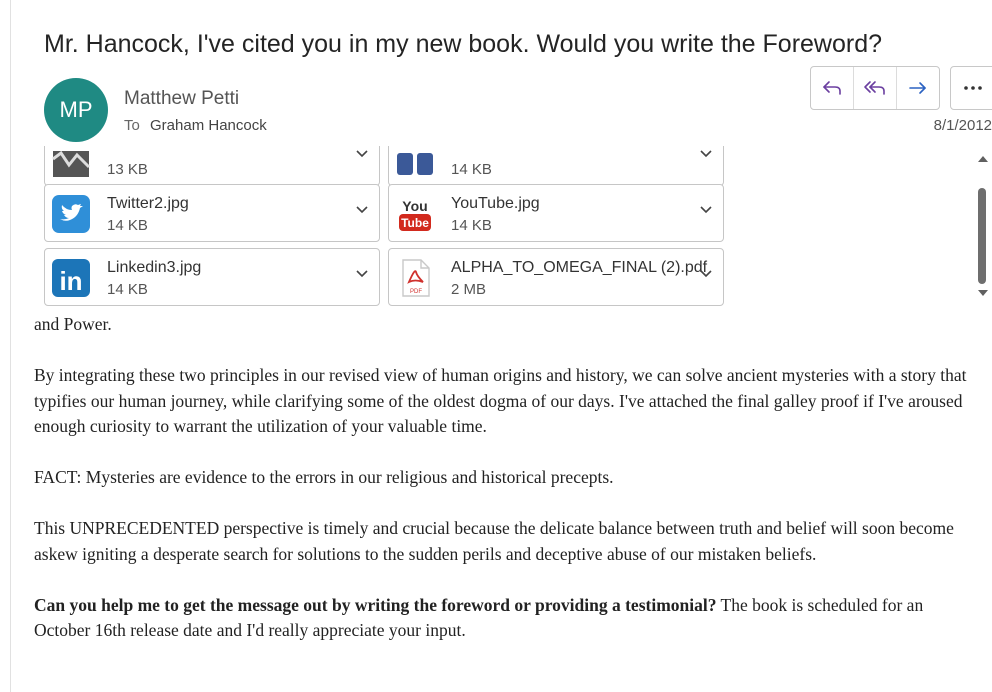 The width and height of the screenshot is (992, 692). I want to click on forward-button, so click(918, 88).